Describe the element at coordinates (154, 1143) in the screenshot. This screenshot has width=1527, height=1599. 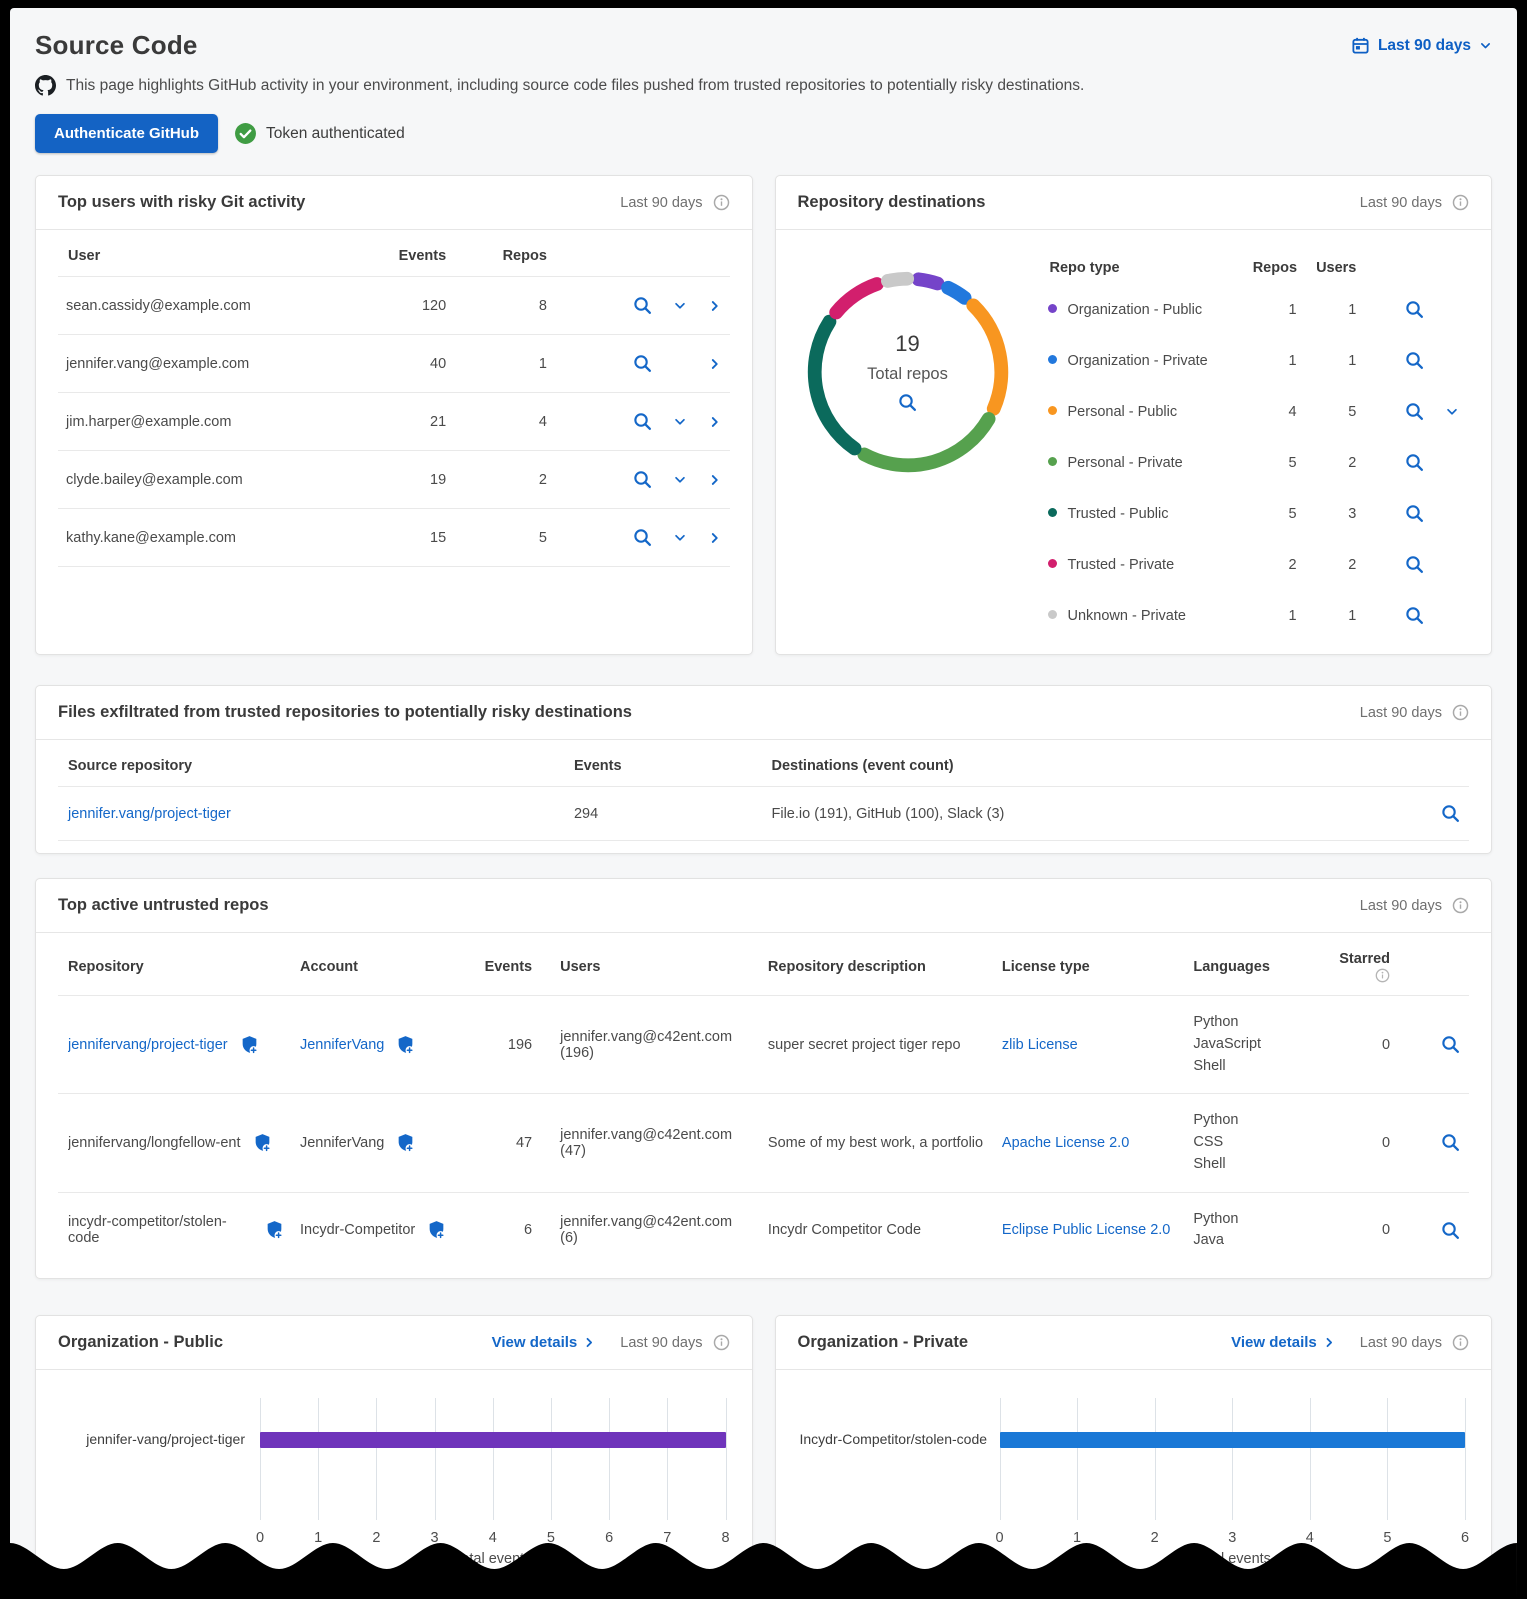
I see `repository-name: jennifervang/longfellow-ent` at that location.